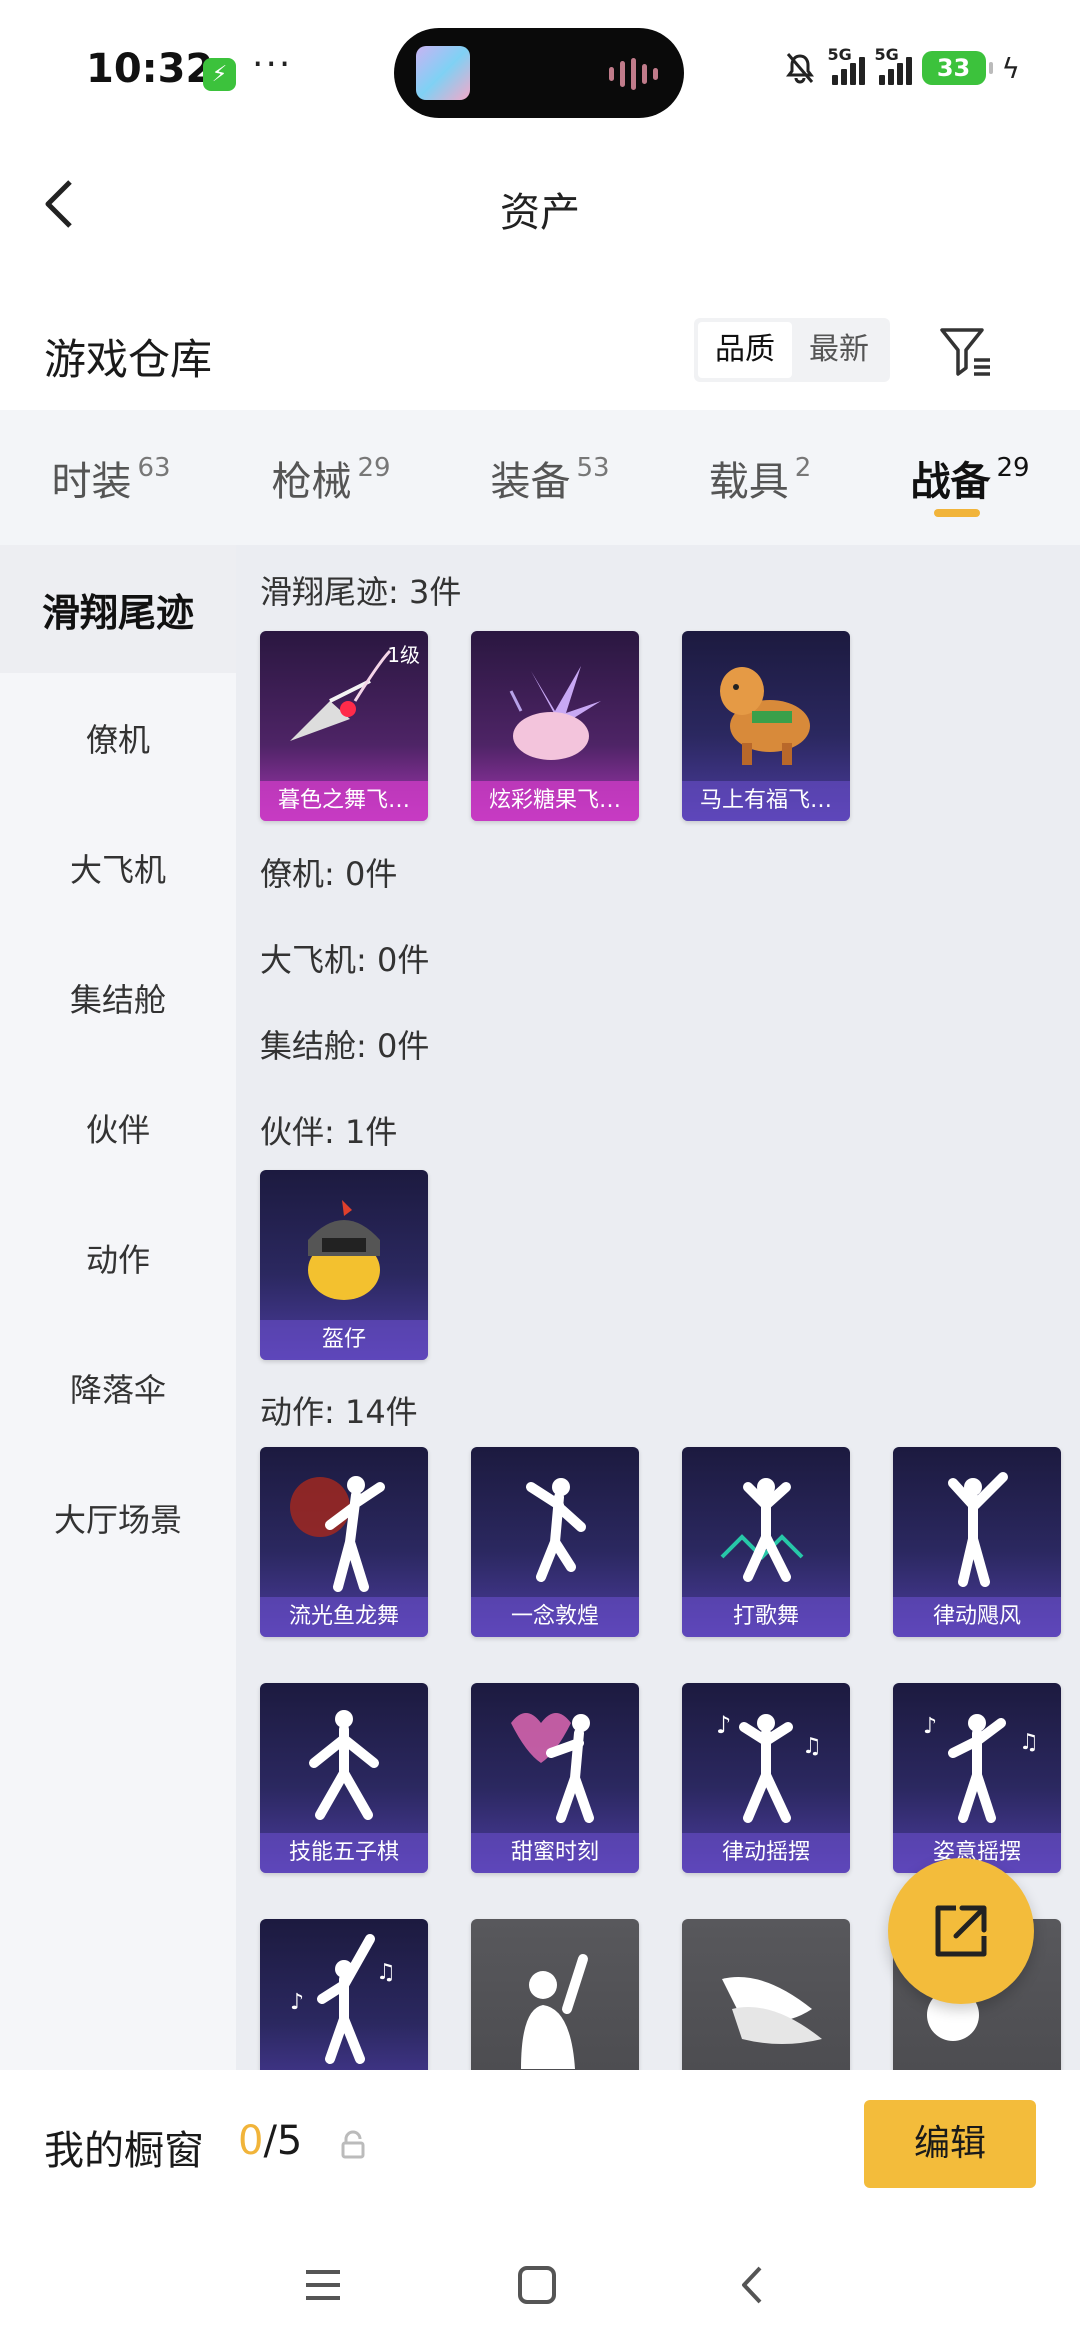  What do you see at coordinates (118, 1518) in the screenshot?
I see `side-item-lobby-scene: 大厅场景` at bounding box center [118, 1518].